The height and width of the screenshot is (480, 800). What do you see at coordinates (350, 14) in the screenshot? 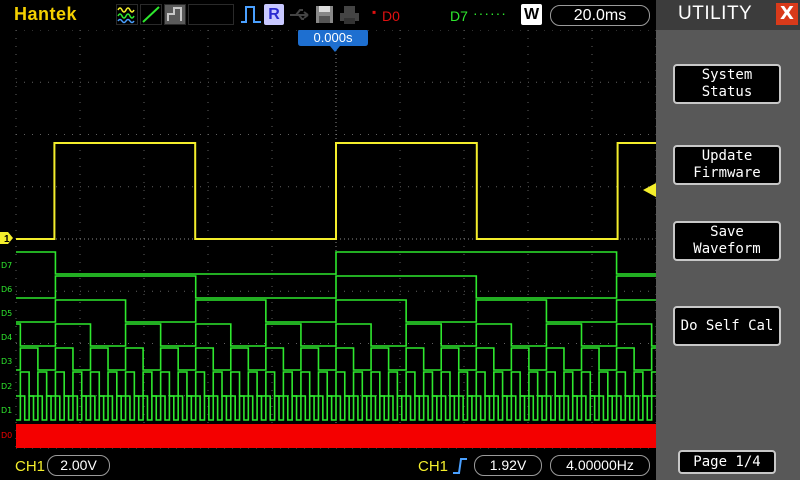
I see `printer-icon` at bounding box center [350, 14].